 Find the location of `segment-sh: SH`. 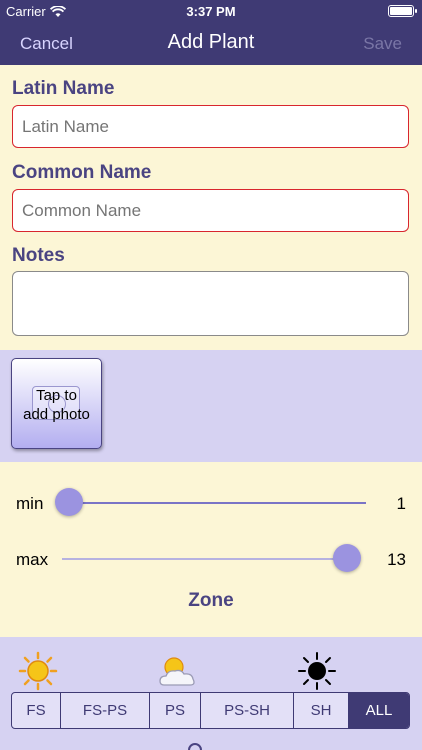

segment-sh: SH is located at coordinates (321, 710).